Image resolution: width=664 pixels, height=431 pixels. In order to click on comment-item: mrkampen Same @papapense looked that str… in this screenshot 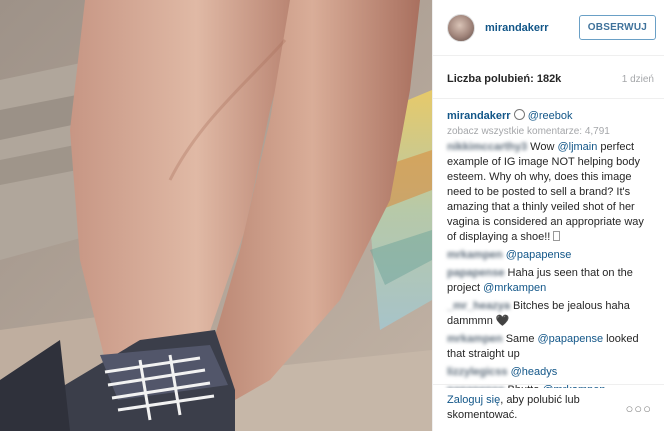, I will do `click(550, 347)`.